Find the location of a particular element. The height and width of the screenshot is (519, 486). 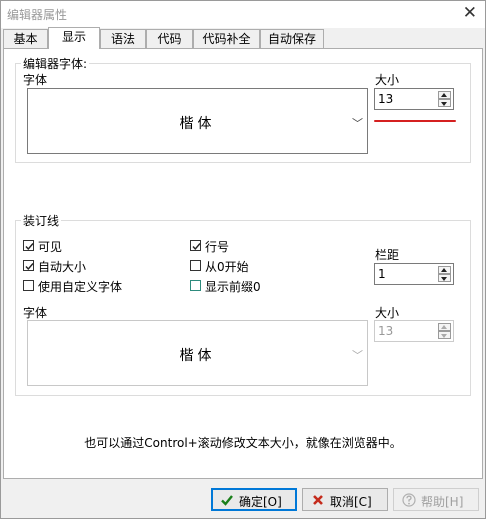

help-button-label: 帮助[H] is located at coordinates (442, 502).